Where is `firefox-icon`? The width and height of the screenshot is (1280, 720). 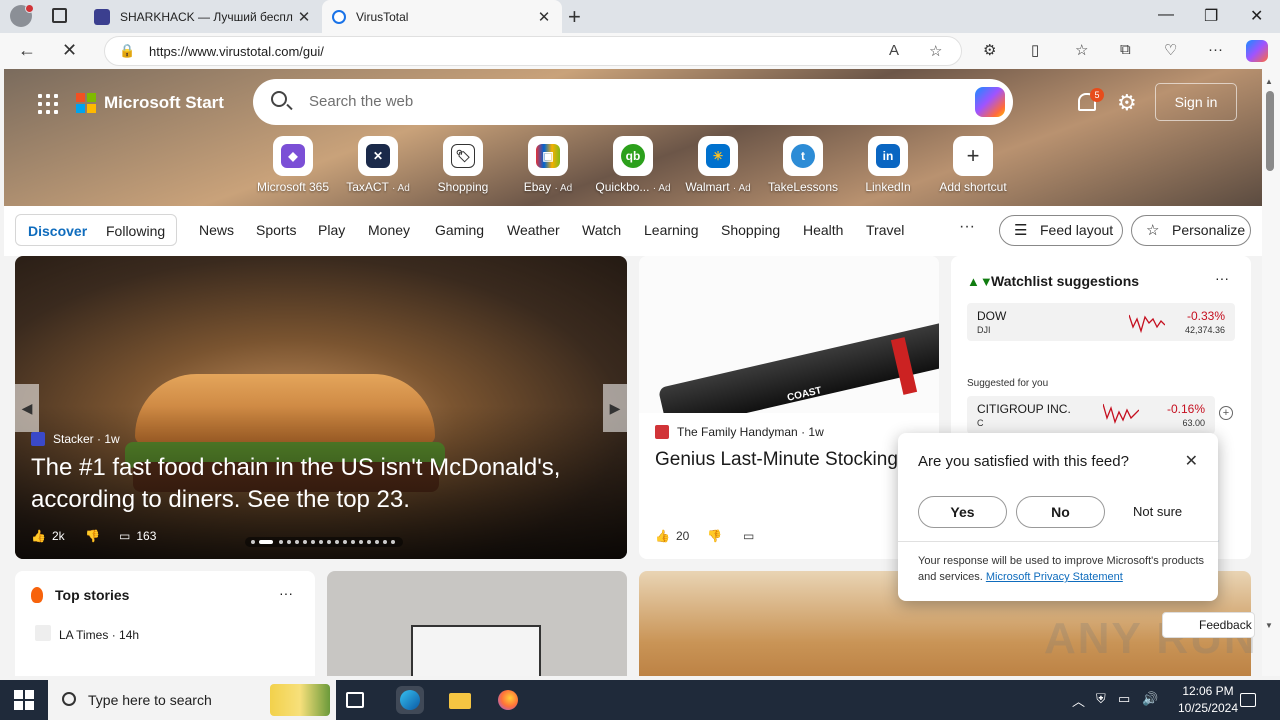
firefox-icon is located at coordinates (508, 700).